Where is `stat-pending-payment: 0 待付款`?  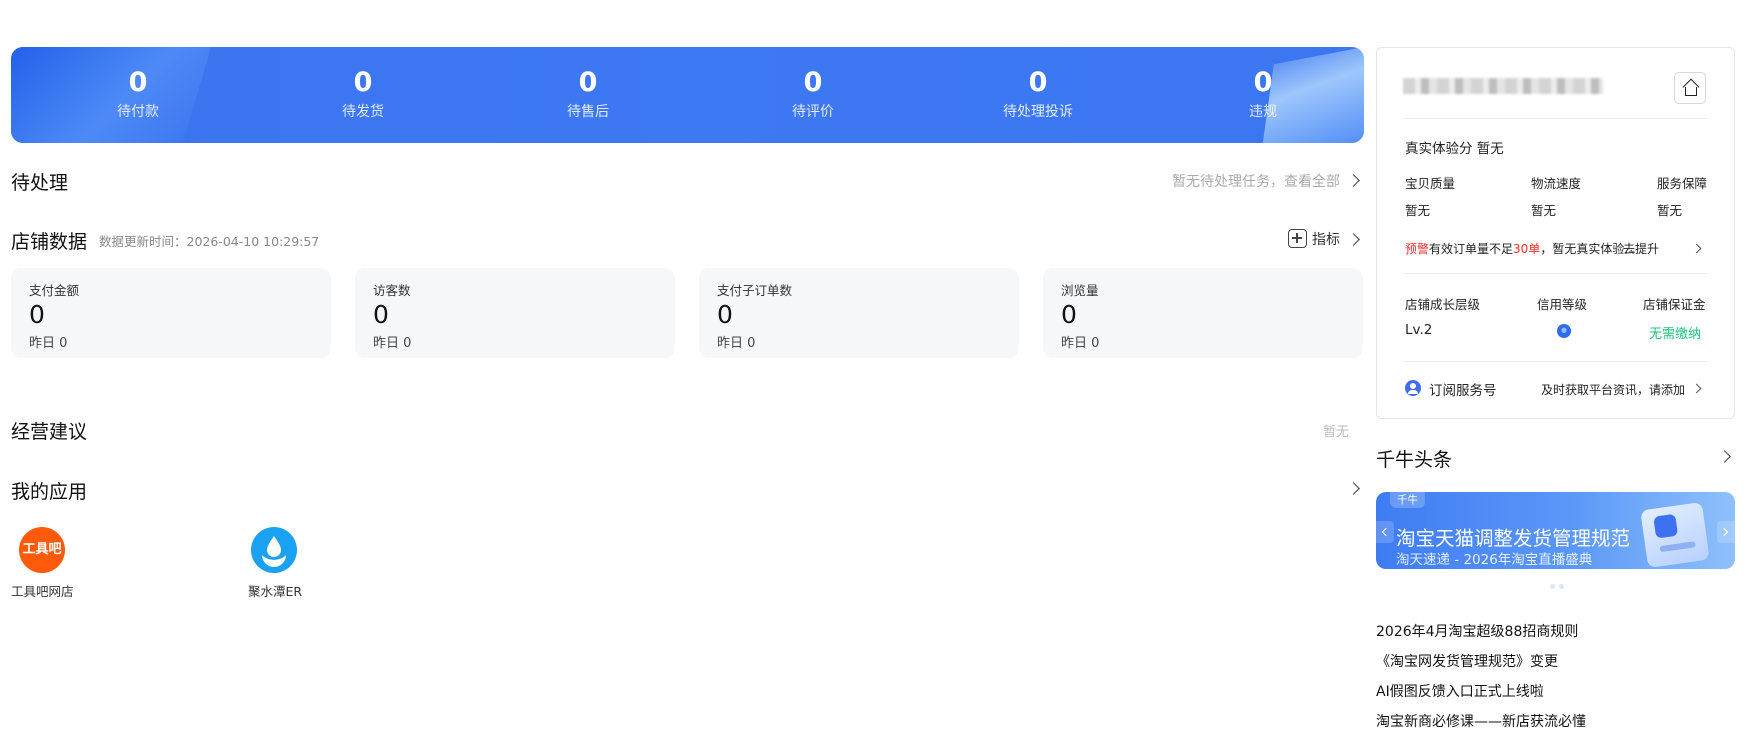
stat-pending-payment: 0 待付款 is located at coordinates (138, 95).